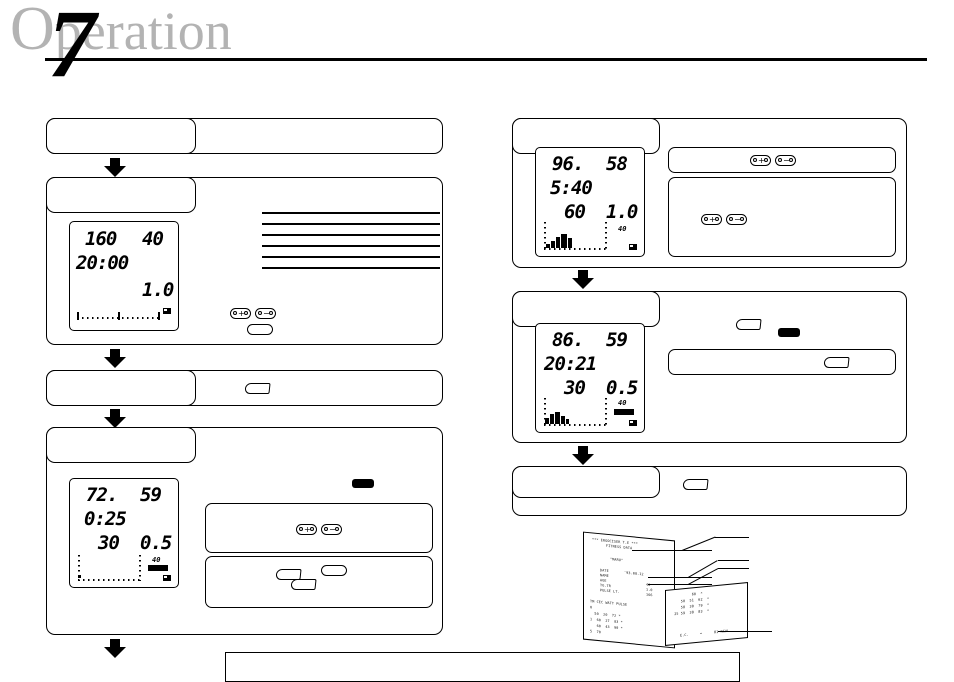 This screenshot has width=954, height=682. I want to click on printout-total-label: E.C., so click(684, 635).